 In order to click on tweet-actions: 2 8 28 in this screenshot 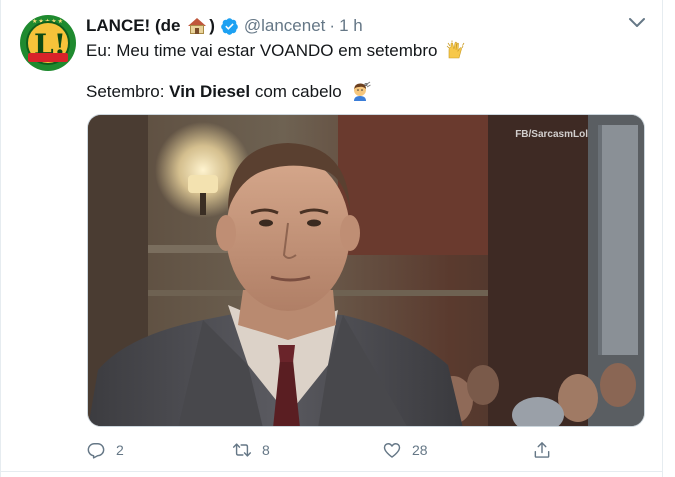, I will do `click(326, 450)`.